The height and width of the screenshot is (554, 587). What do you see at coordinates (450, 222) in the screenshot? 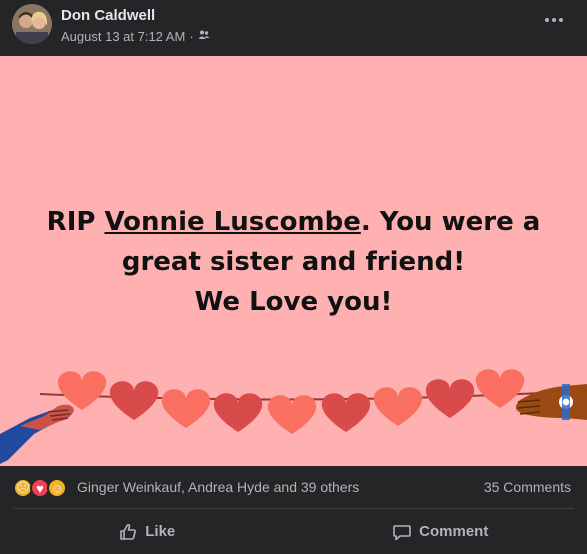
I see `banner-suffix: . You were a` at bounding box center [450, 222].